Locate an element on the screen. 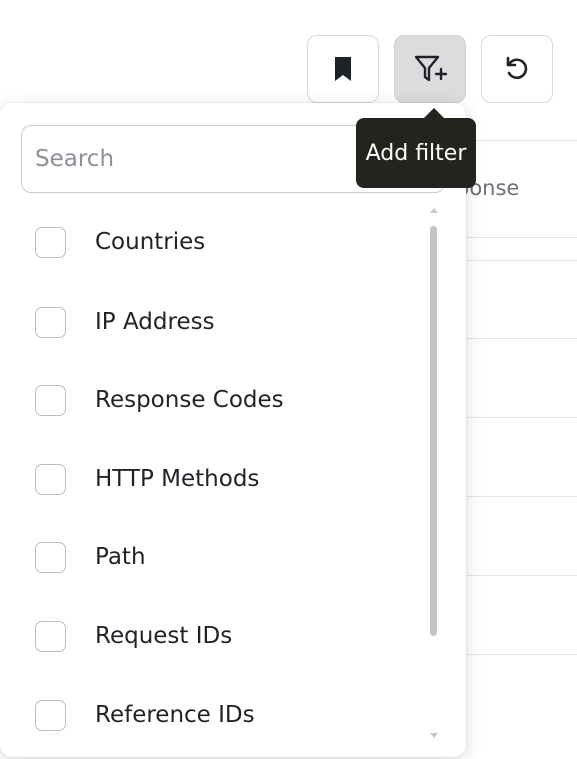 This screenshot has height=759, width=577. filter-option-response-codes: Response Codes is located at coordinates (215, 400).